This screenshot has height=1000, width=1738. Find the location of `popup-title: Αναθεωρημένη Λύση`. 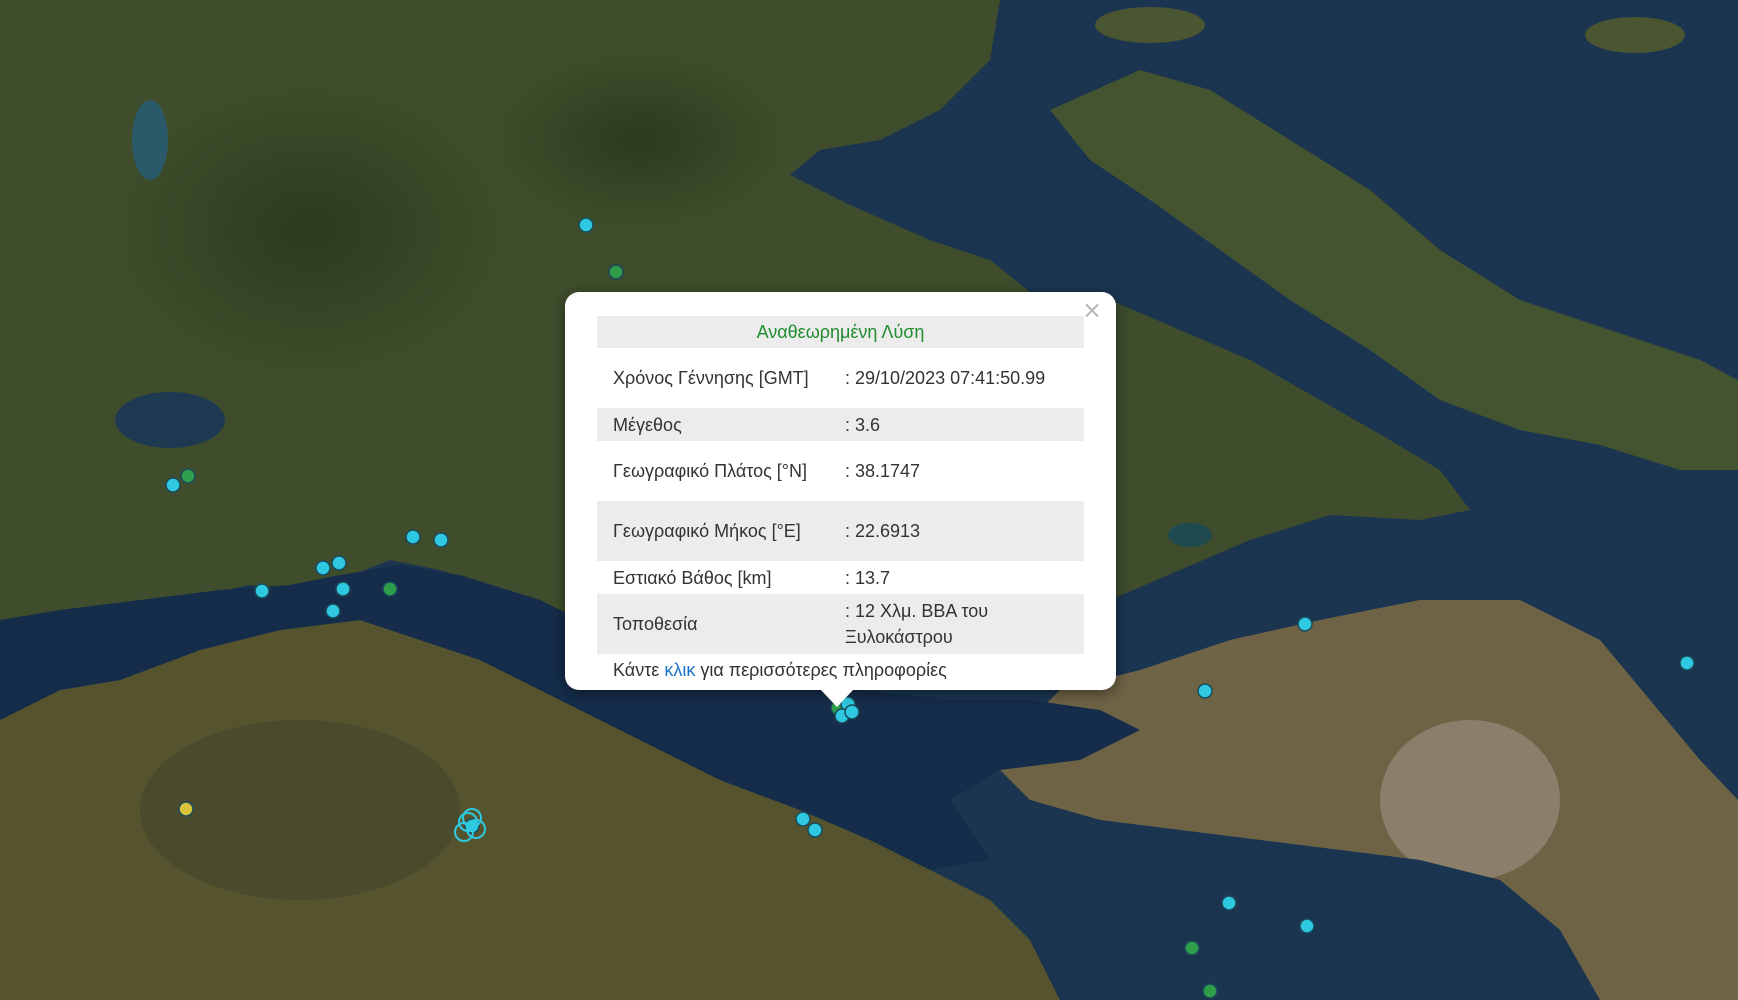

popup-title: Αναθεωρημένη Λύση is located at coordinates (840, 332).